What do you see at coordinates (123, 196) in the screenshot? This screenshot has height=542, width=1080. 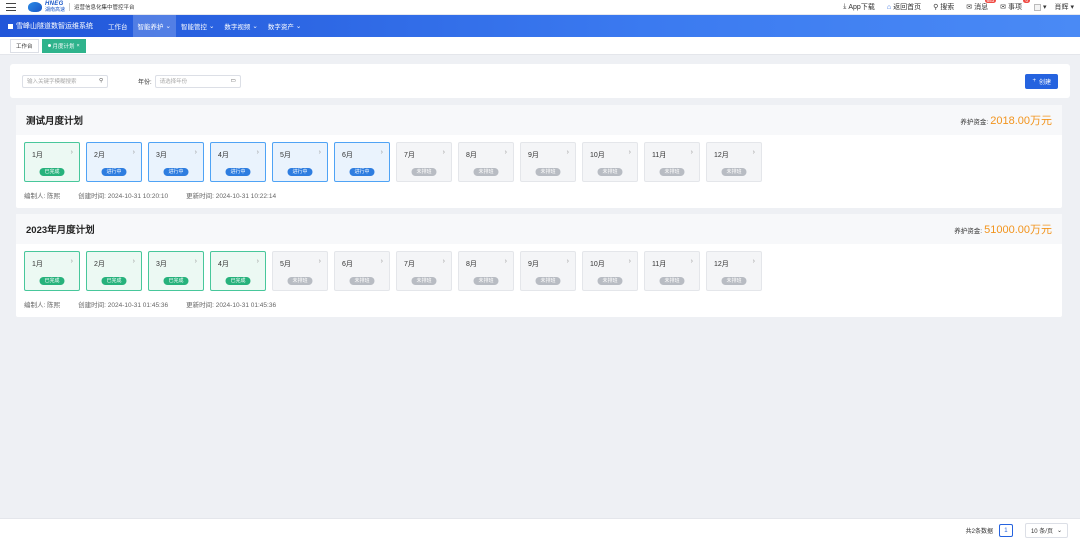 I see `created-time: 创建时间: 2024-10-31 10:20:10` at bounding box center [123, 196].